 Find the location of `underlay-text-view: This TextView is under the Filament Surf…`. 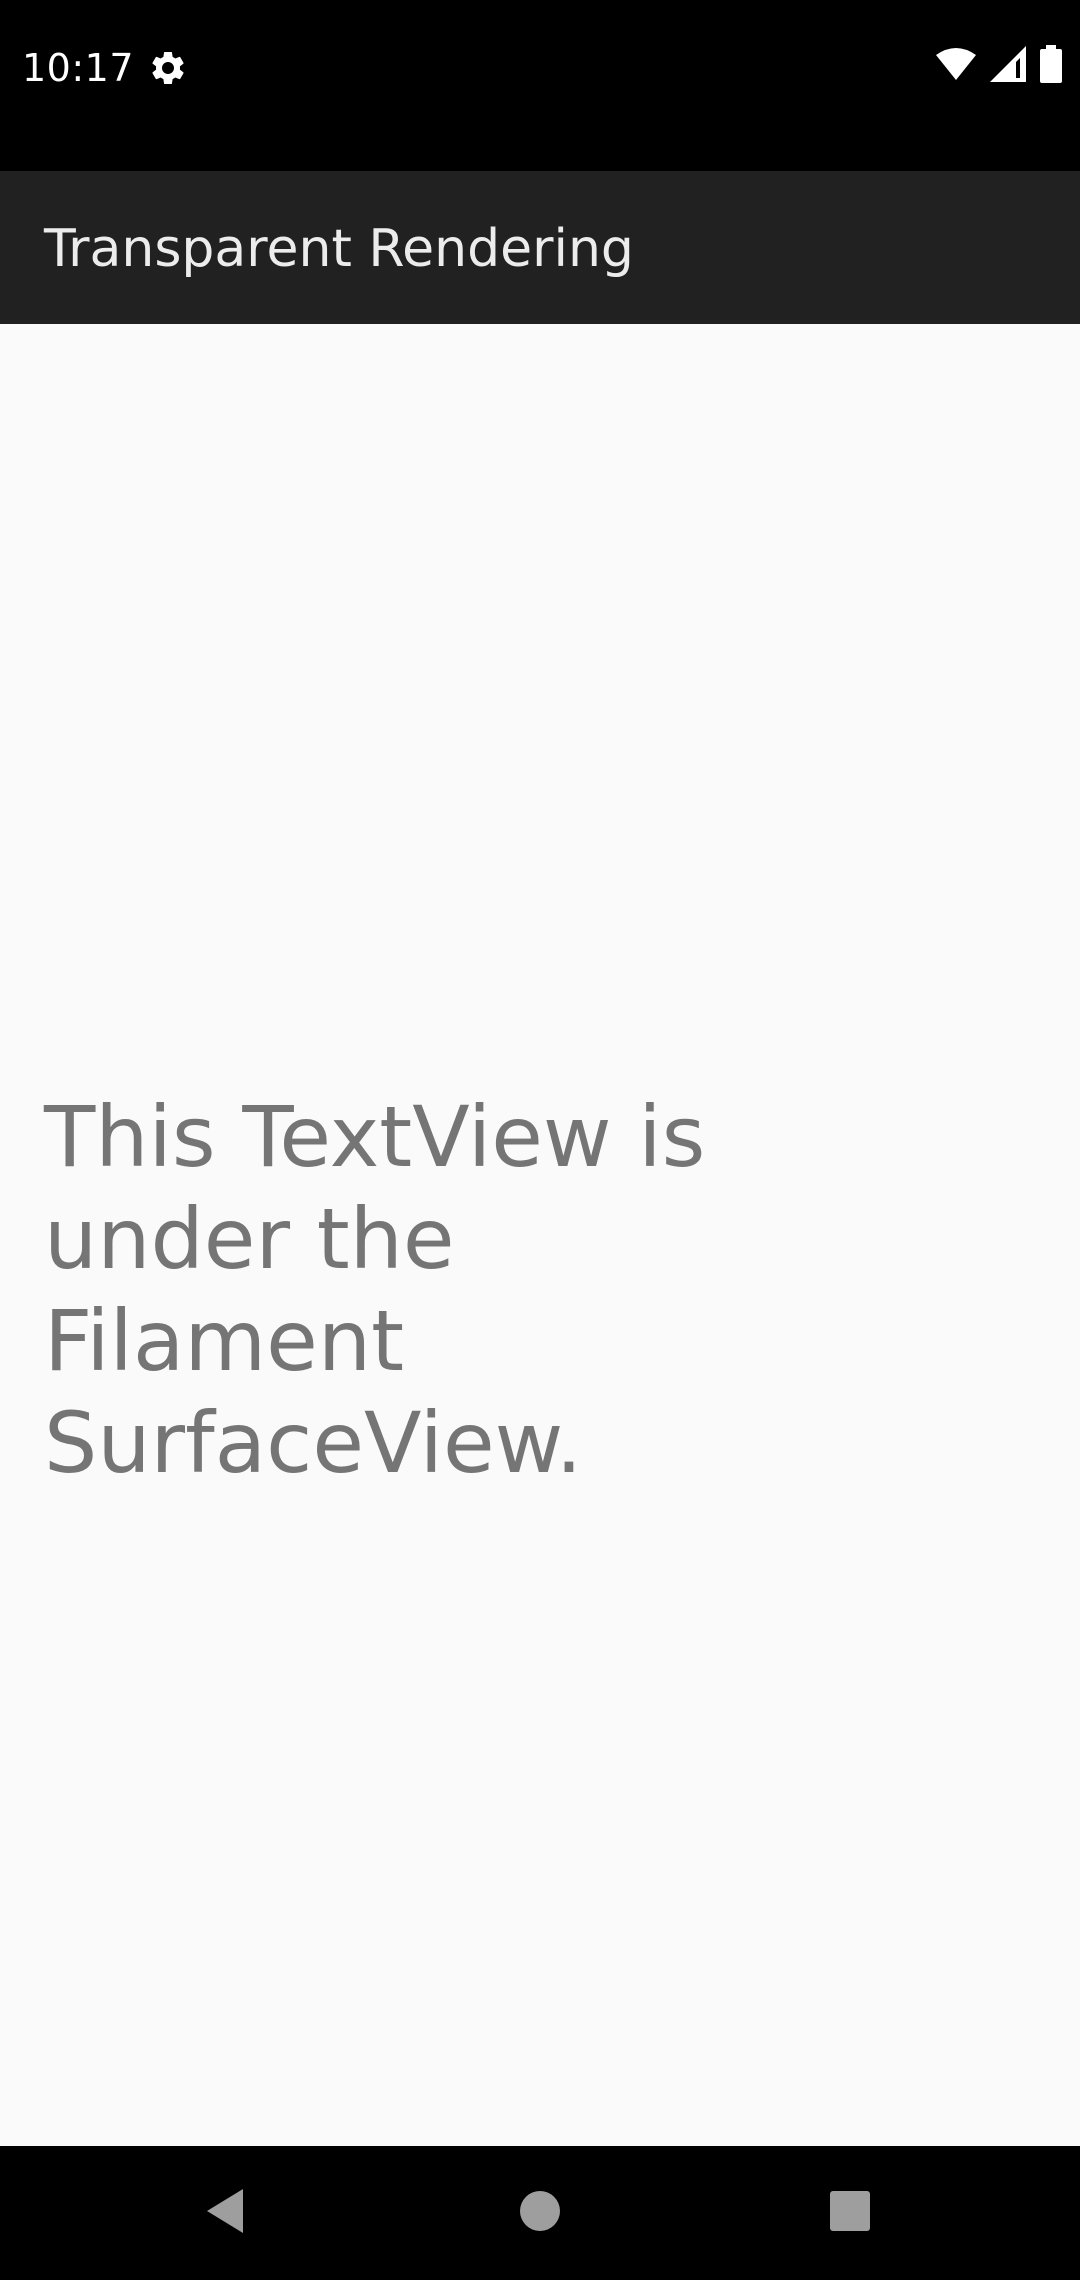

underlay-text-view: This TextView is under the Filament Surf… is located at coordinates (375, 1290).